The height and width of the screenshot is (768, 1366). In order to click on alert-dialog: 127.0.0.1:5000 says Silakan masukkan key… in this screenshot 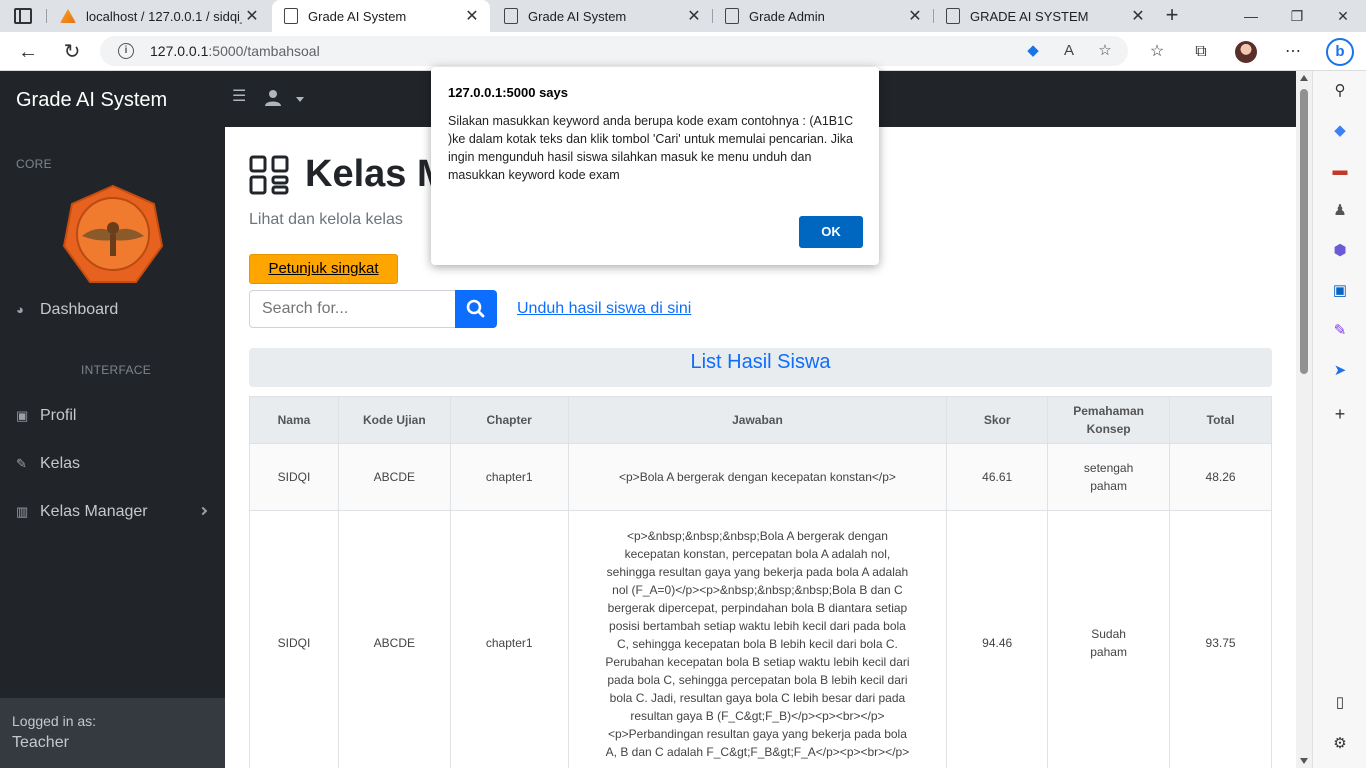, I will do `click(655, 166)`.